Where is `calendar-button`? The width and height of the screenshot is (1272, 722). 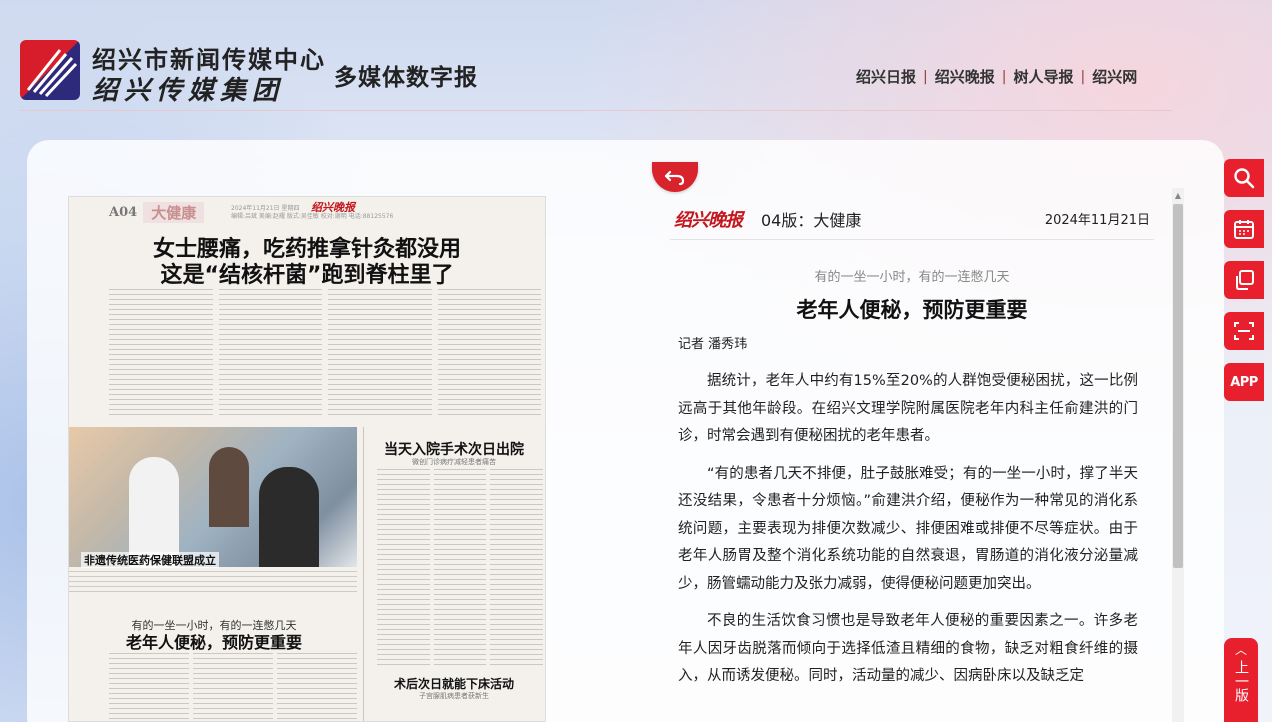 calendar-button is located at coordinates (1244, 229).